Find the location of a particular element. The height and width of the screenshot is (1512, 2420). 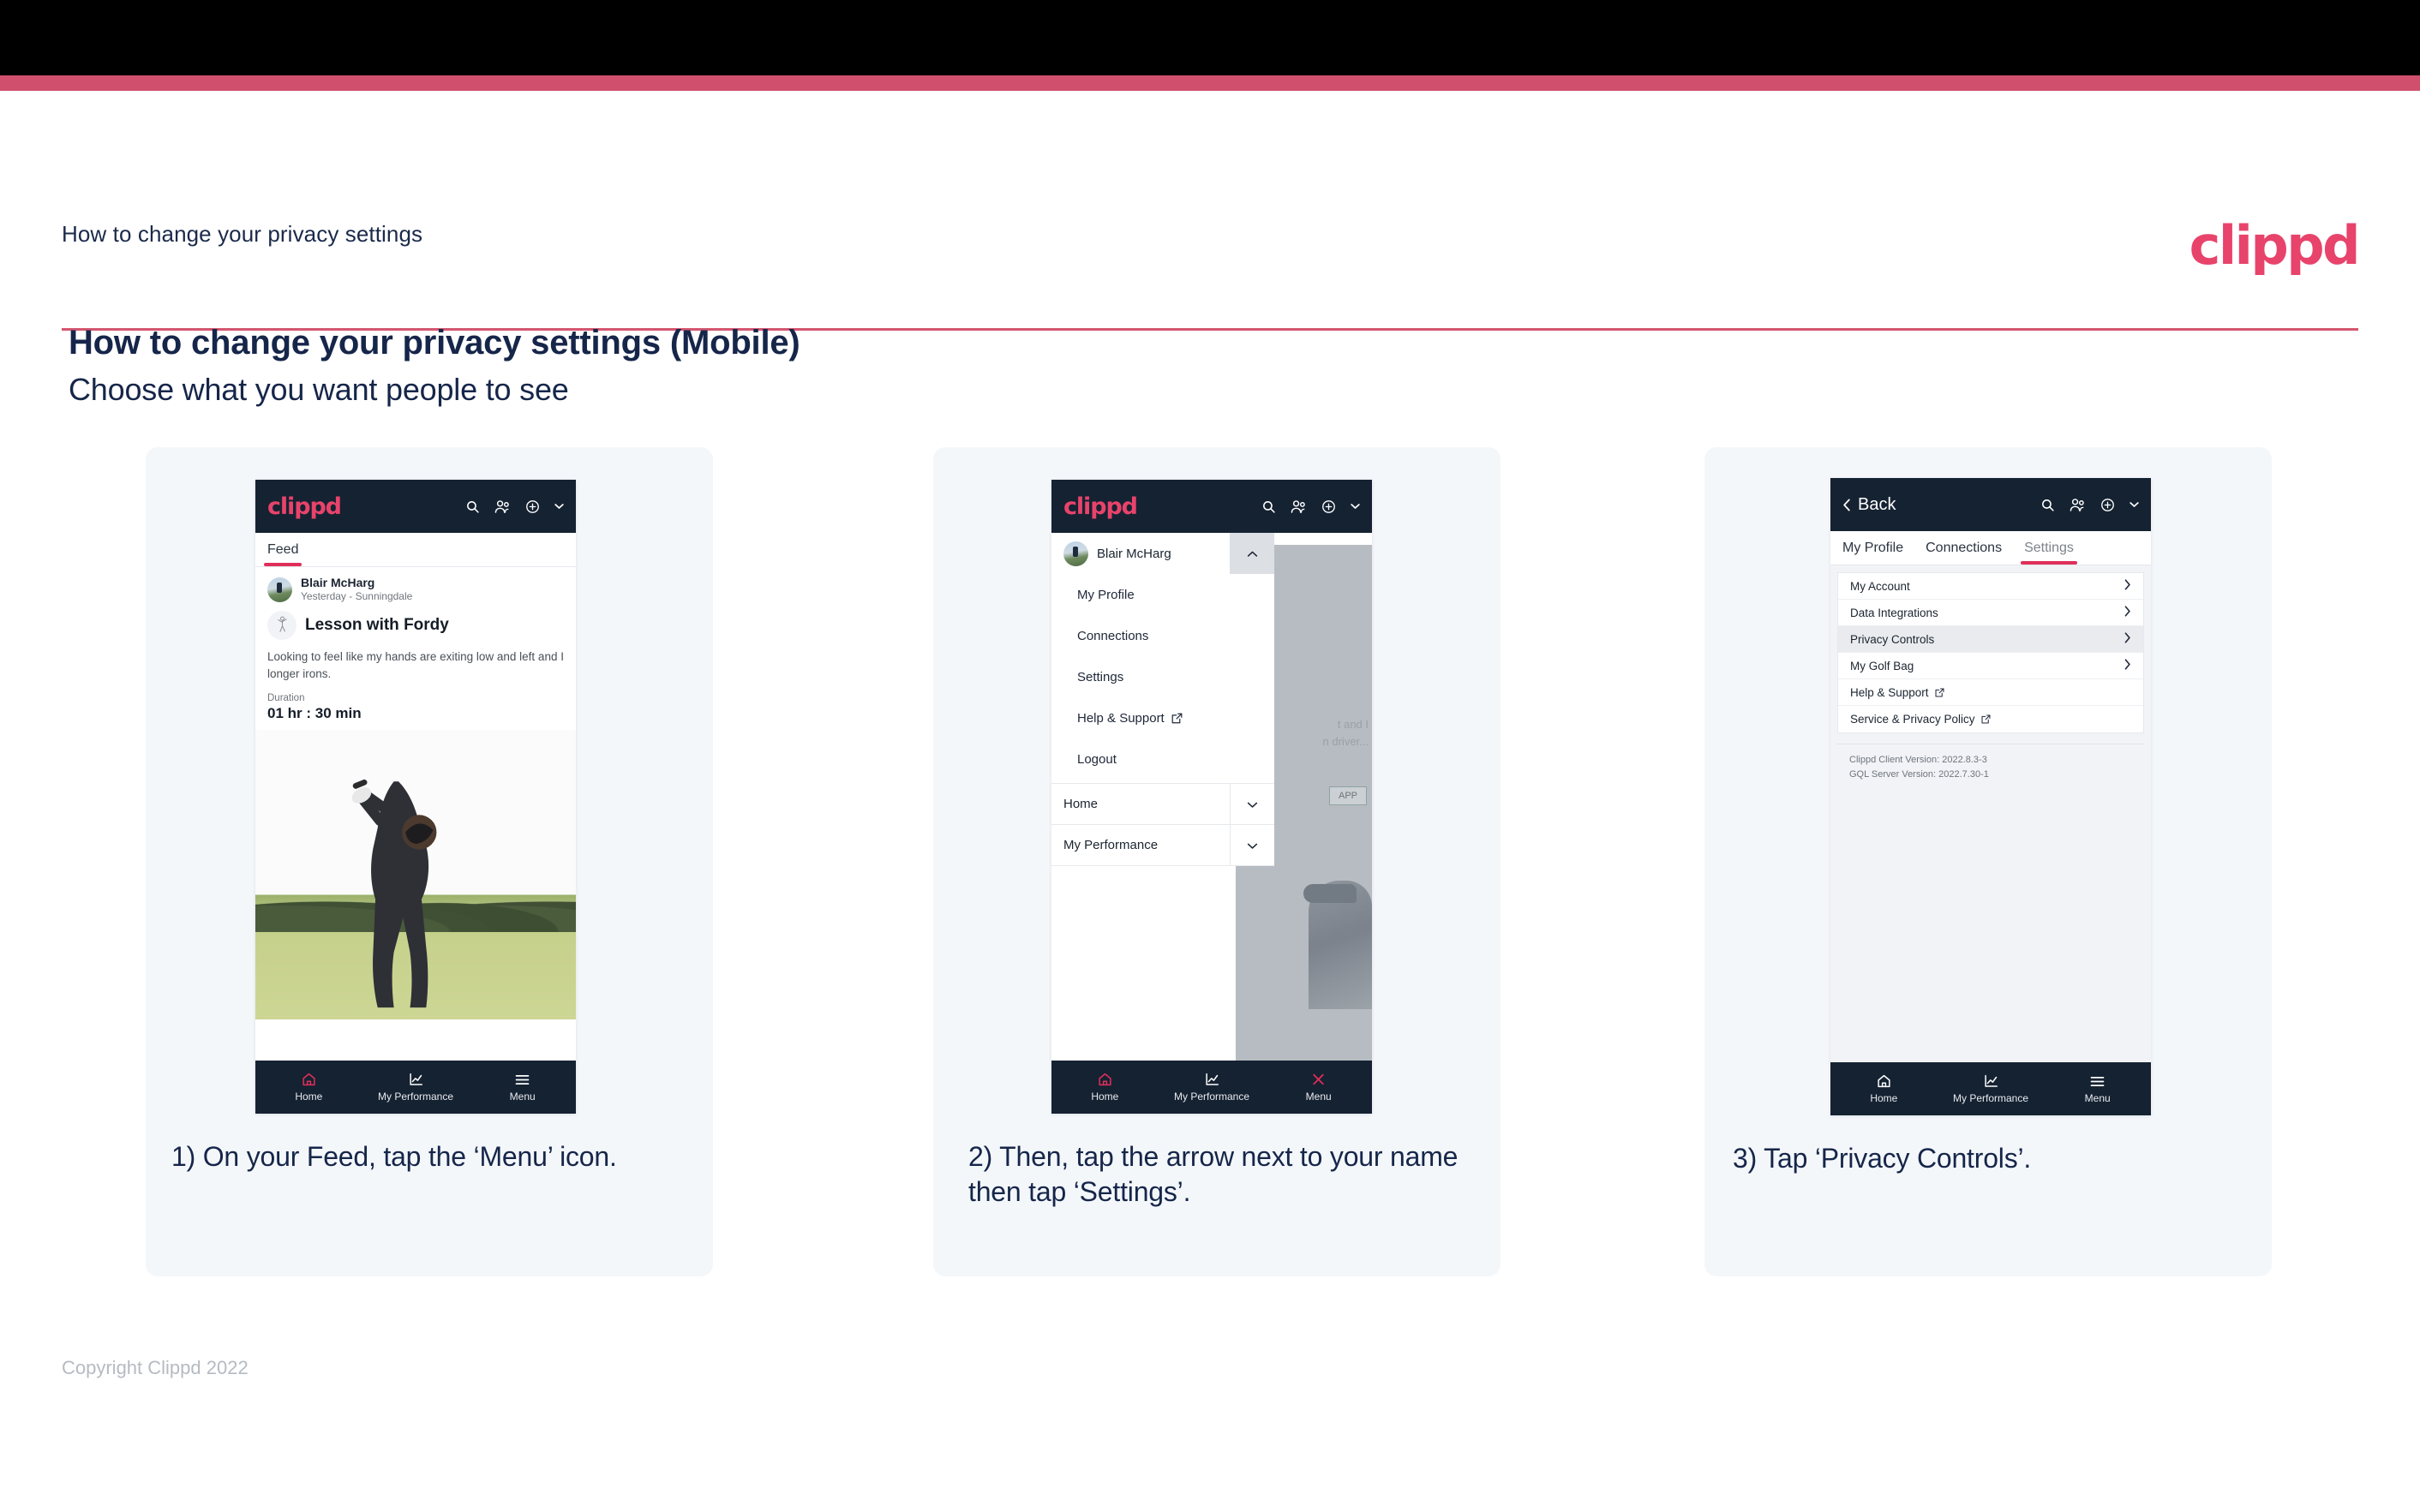

server-version: GQL Server Version: 2022.7.30-1 is located at coordinates (1919, 774).